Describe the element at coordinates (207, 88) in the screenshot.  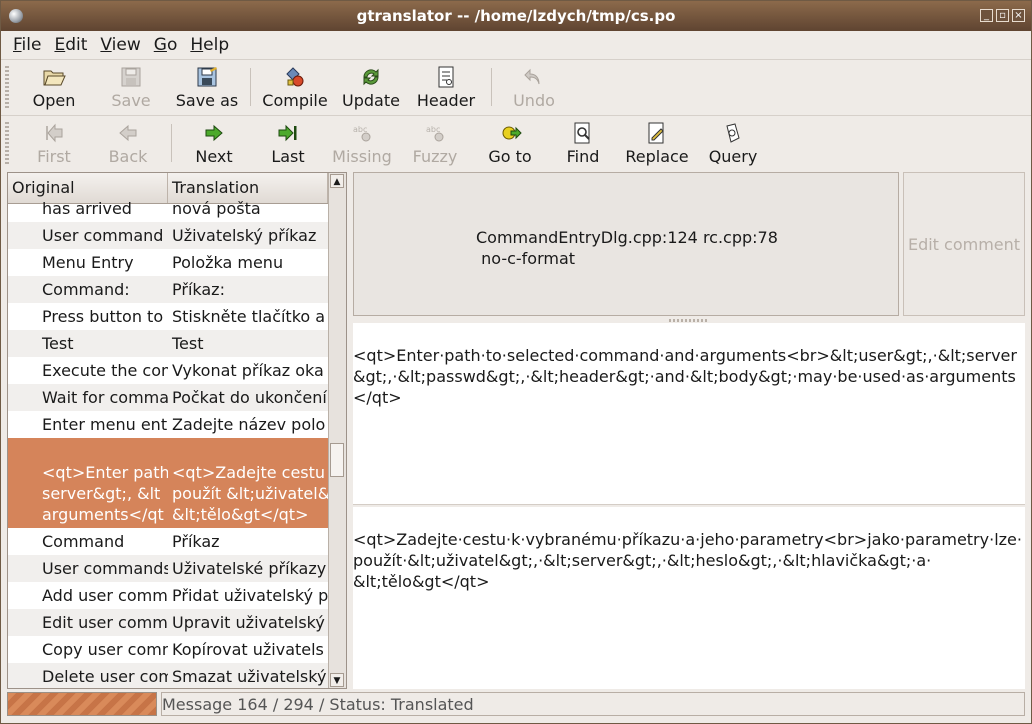
I see `save-as-button: Save as` at that location.